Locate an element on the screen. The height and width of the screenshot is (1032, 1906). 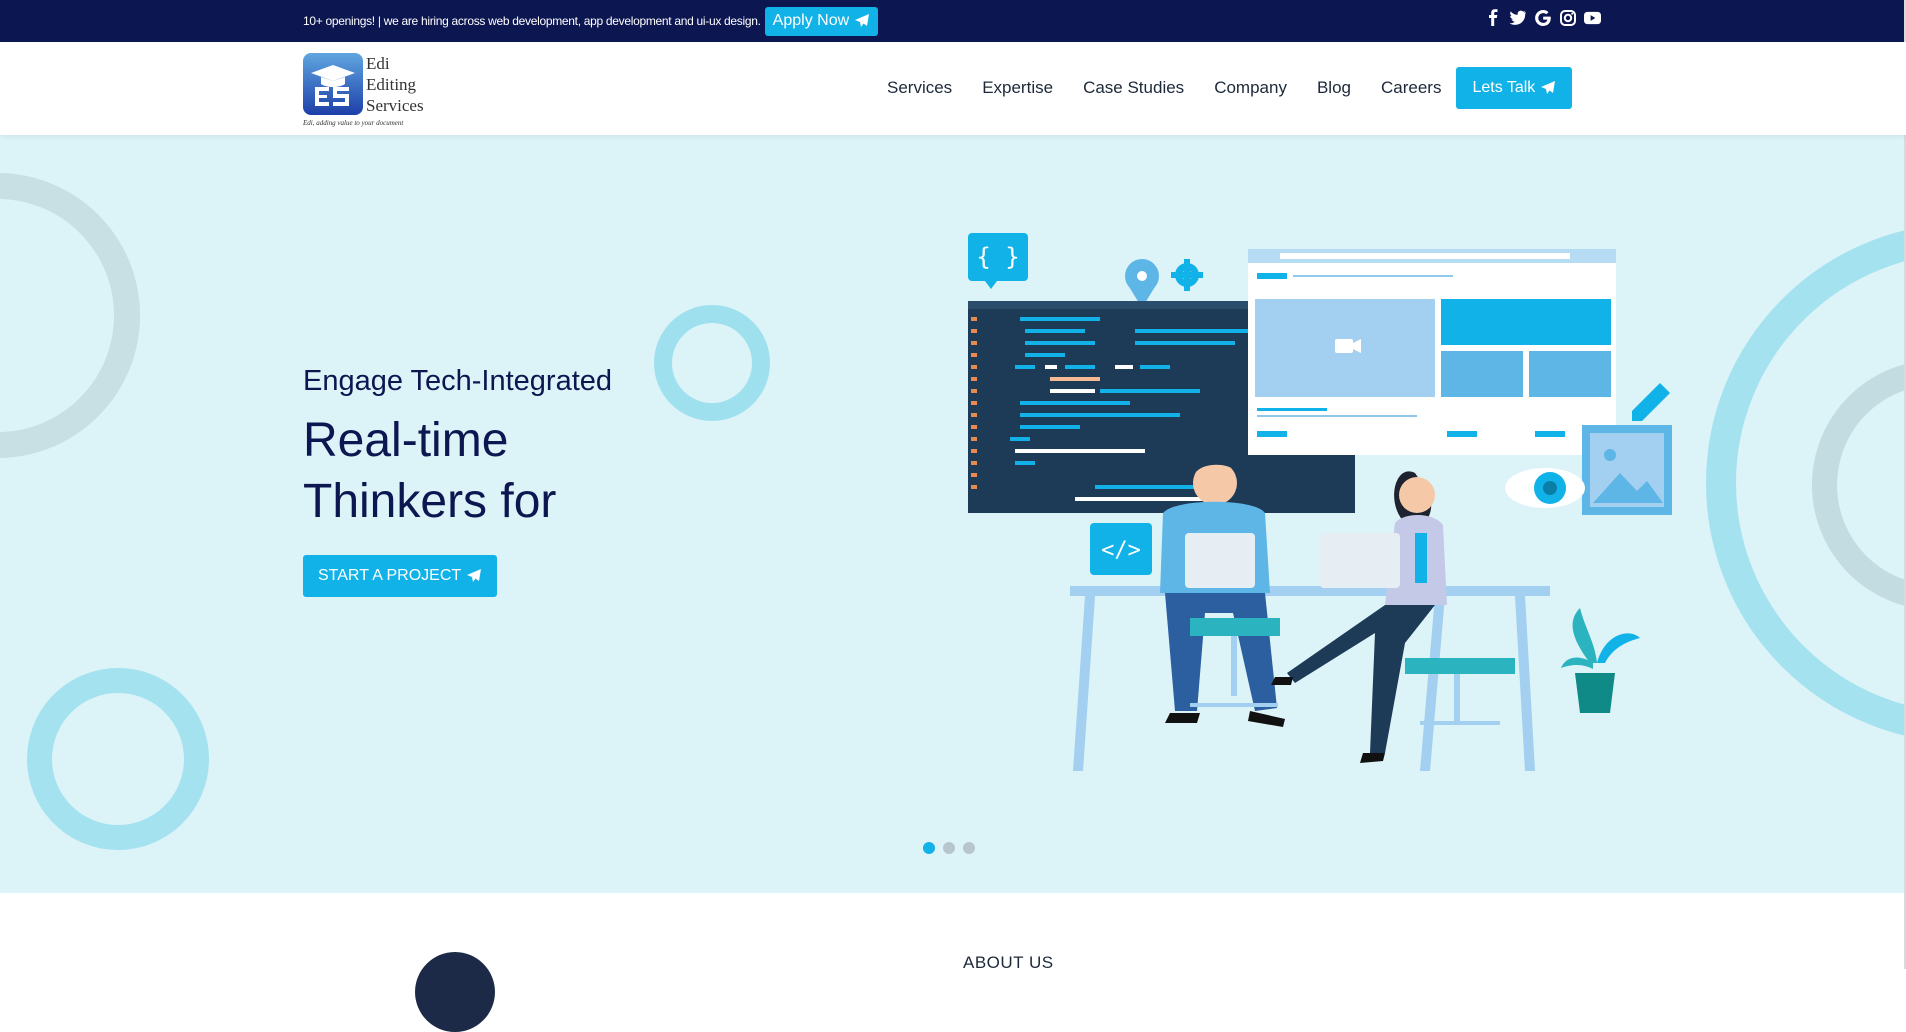
pen-tool-icon is located at coordinates (1651, 402).